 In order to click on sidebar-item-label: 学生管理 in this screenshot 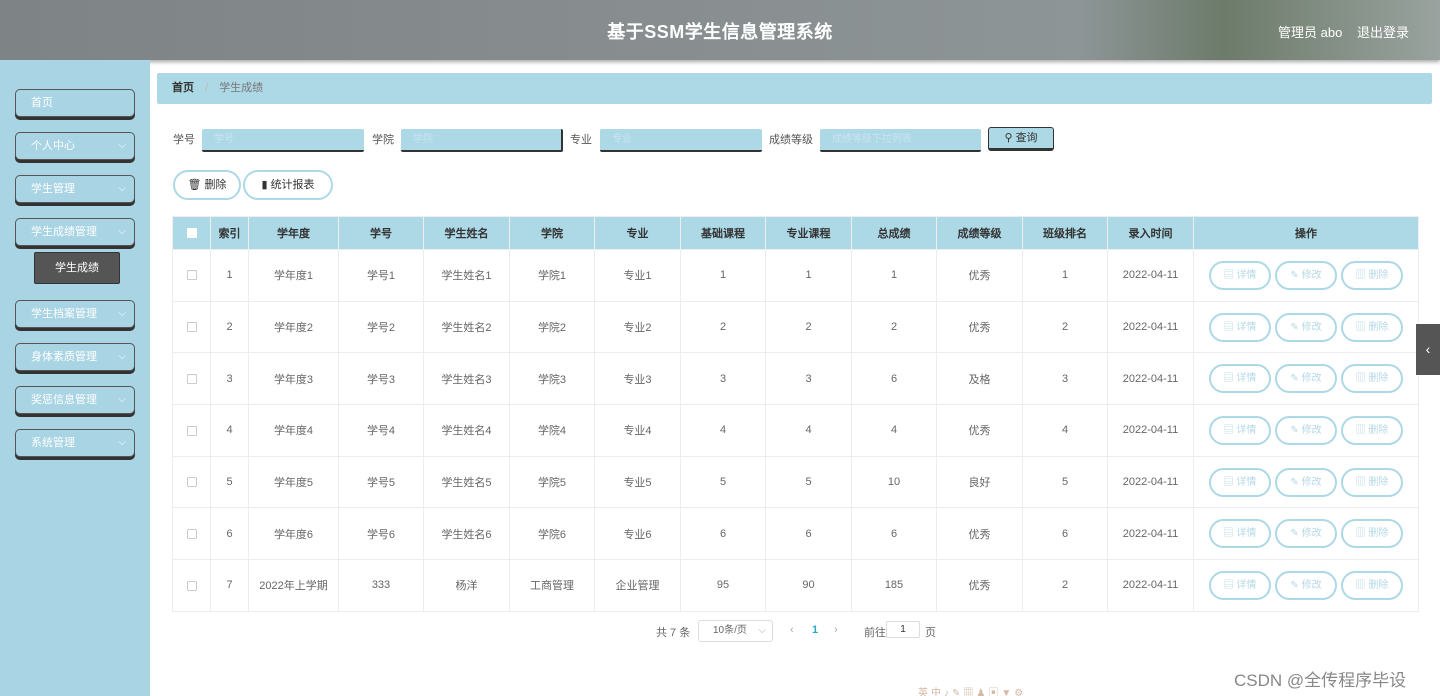, I will do `click(53, 189)`.